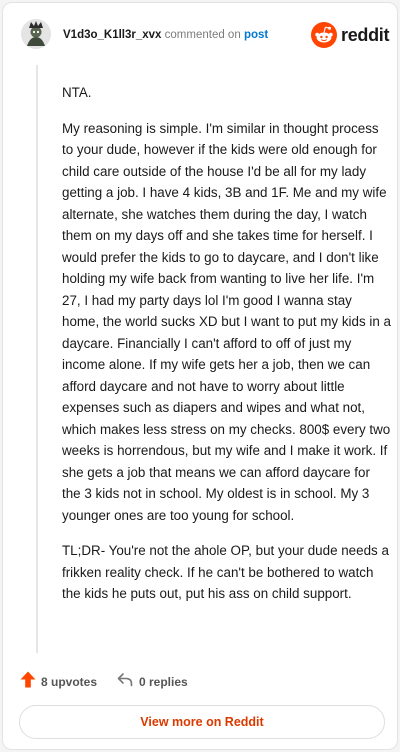  I want to click on comment-byline: V1d3o_K1ll3r_xvx commented on post, so click(165, 35).